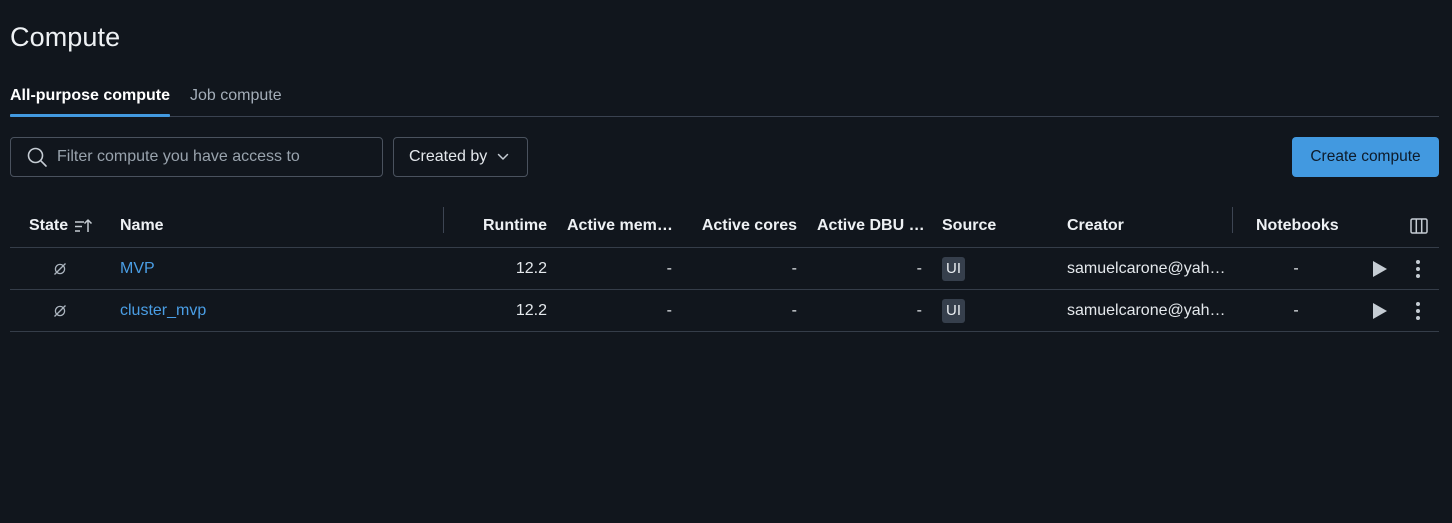 The height and width of the screenshot is (523, 1452). I want to click on create-compute-button: Create compute, so click(1365, 157).